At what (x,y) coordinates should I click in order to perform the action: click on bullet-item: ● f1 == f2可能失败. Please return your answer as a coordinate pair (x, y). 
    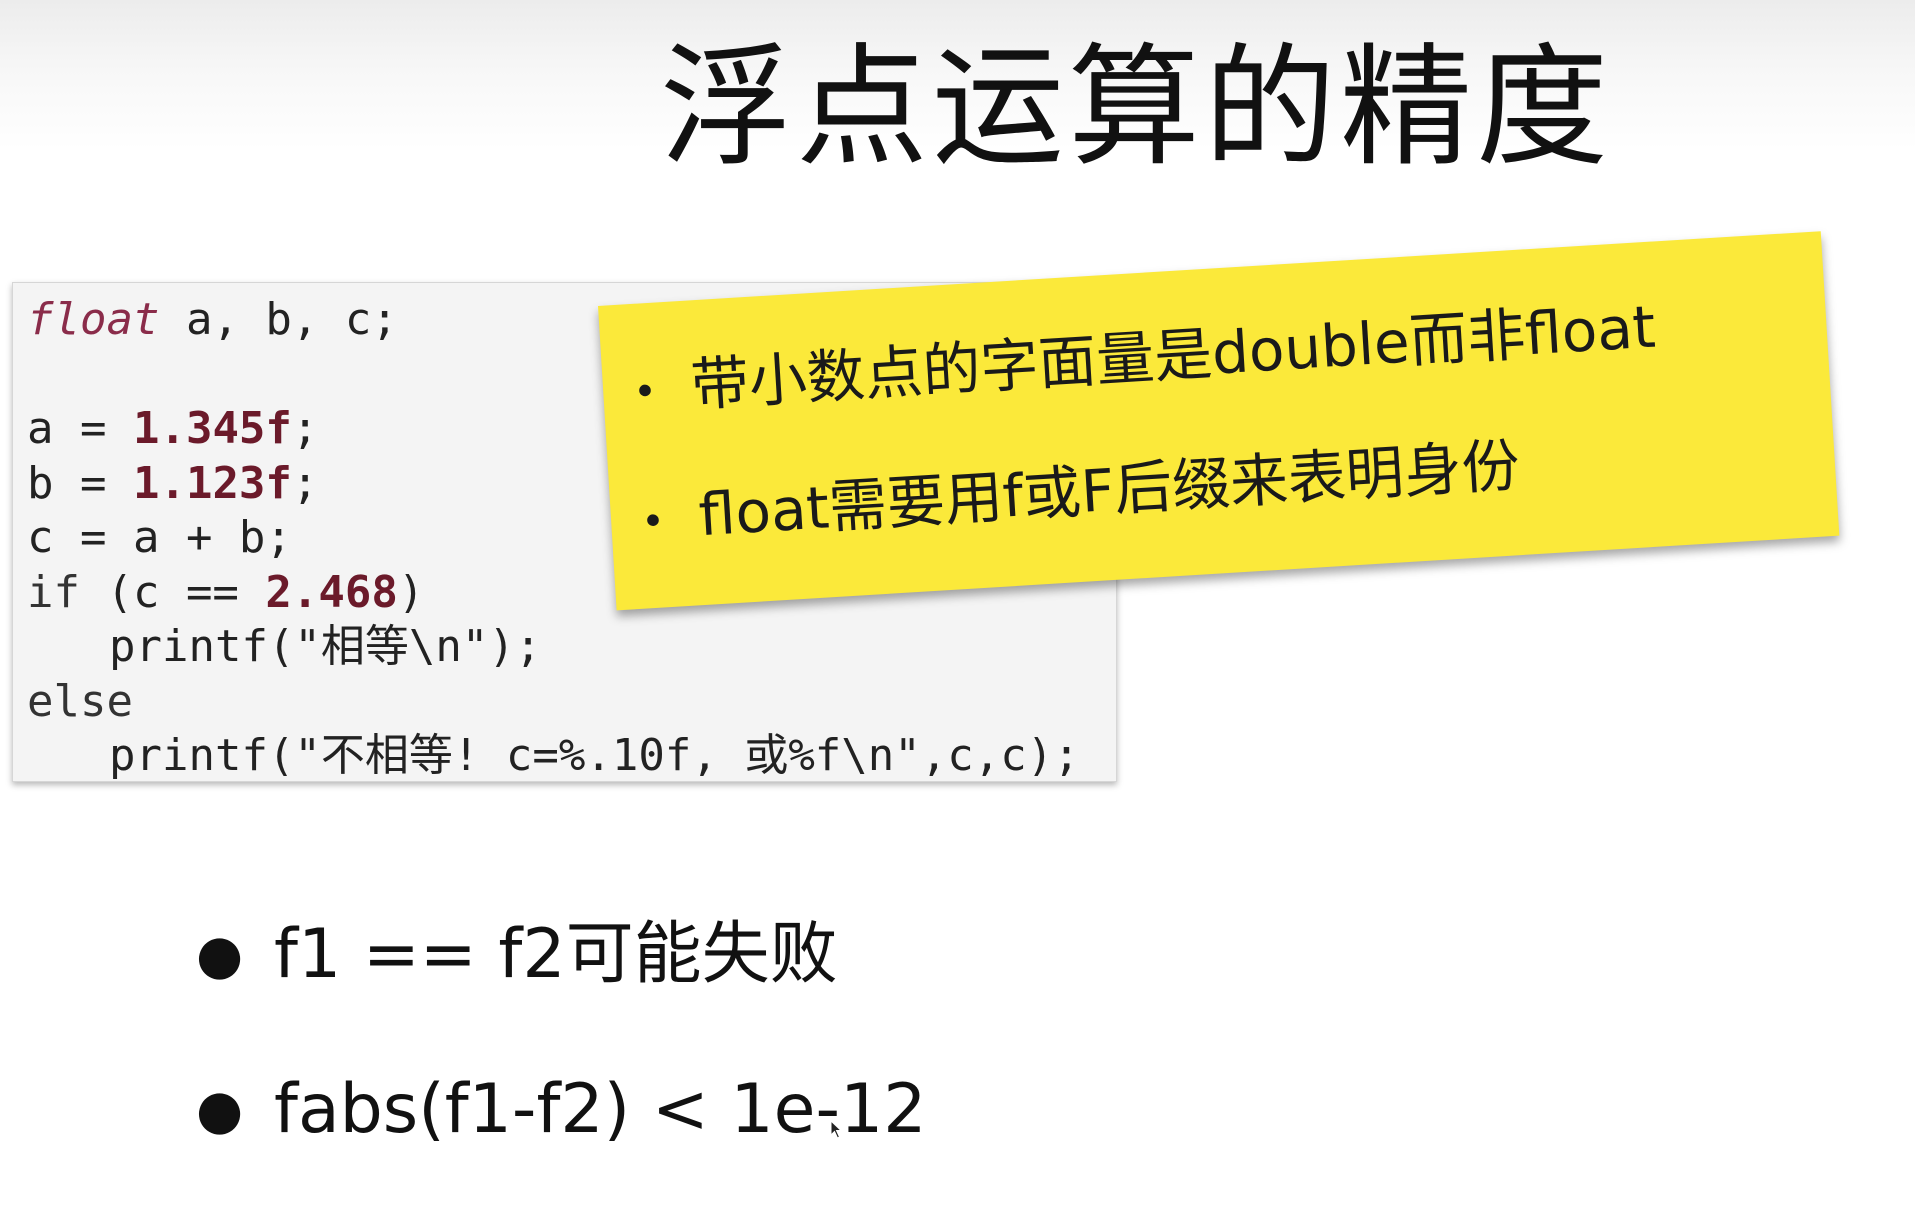
    Looking at the image, I should click on (561, 955).